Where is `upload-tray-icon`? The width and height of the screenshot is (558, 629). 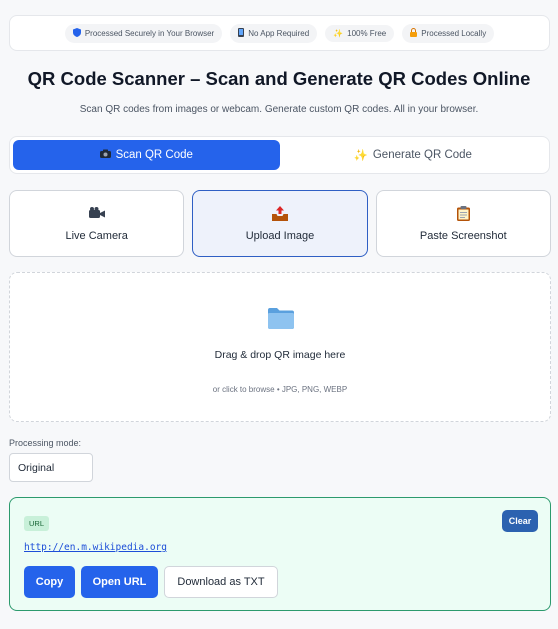
upload-tray-icon is located at coordinates (279, 213).